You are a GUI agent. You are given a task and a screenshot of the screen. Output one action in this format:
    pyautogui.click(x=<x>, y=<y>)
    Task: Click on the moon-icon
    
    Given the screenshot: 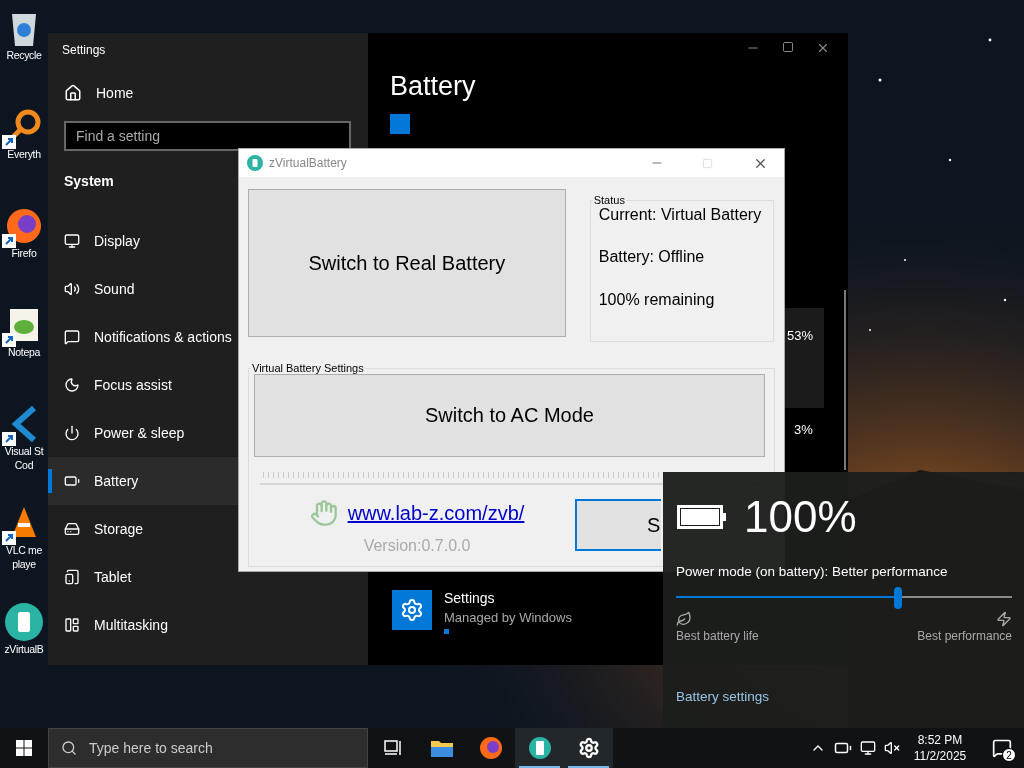 What is the action you would take?
    pyautogui.click(x=72, y=385)
    